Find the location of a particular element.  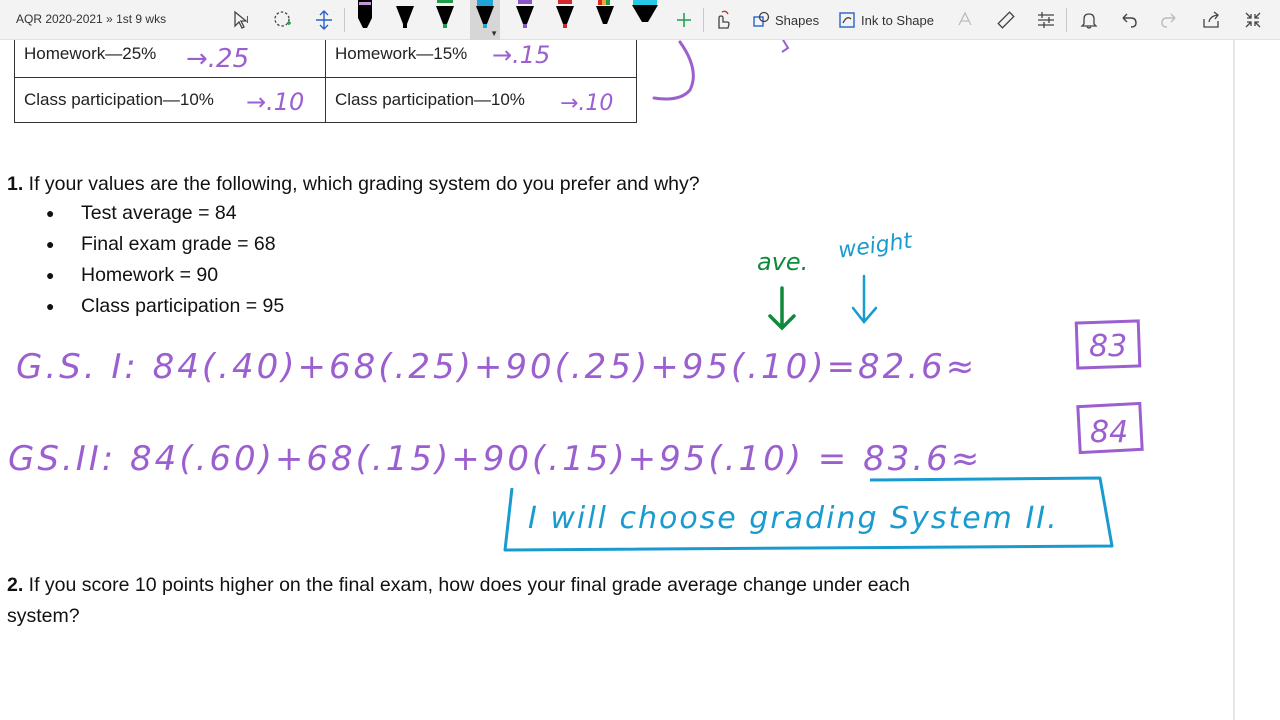

ave-label: ave. is located at coordinates (782, 262).